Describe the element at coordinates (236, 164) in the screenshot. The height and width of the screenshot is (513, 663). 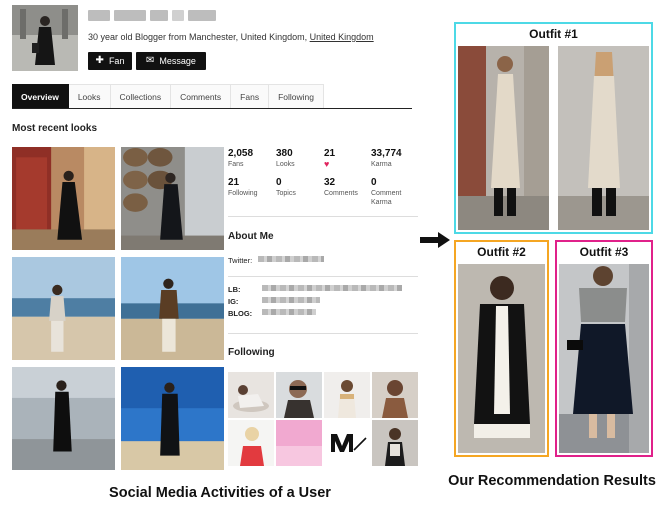
I see `stat-label: Fans` at that location.